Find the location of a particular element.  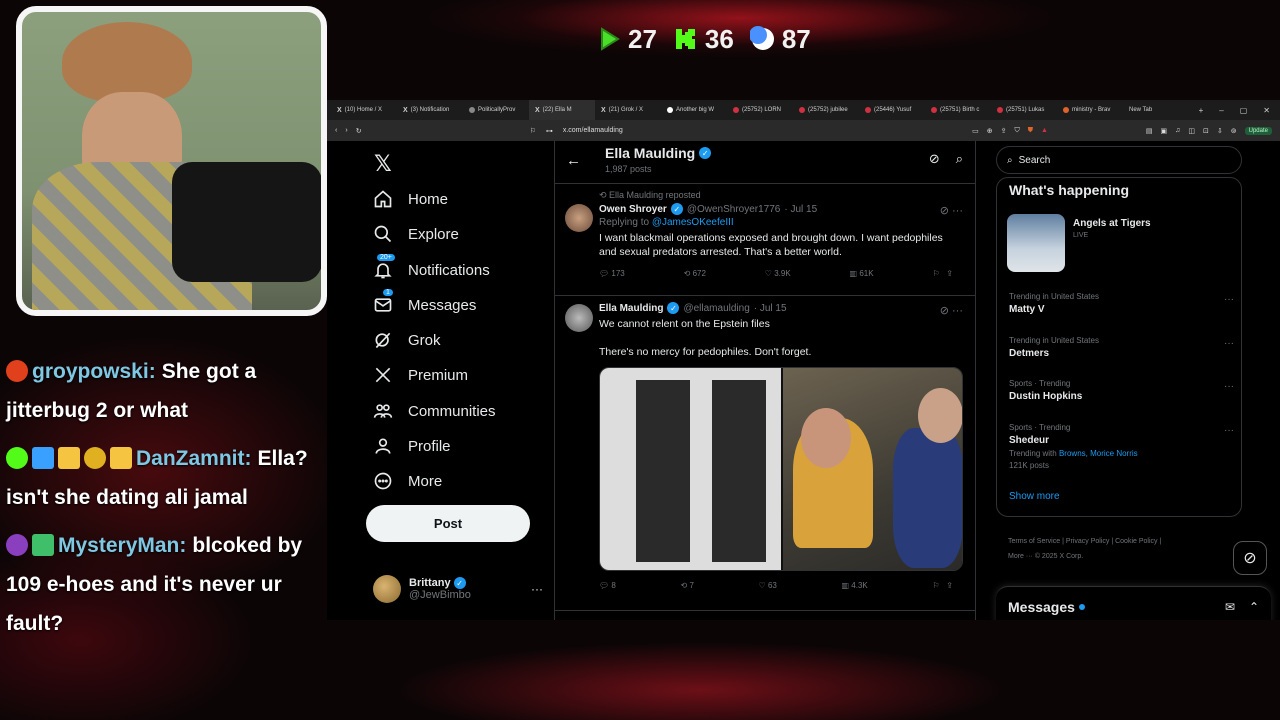

browser-tab: X (10) Home / X is located at coordinates (364, 110).